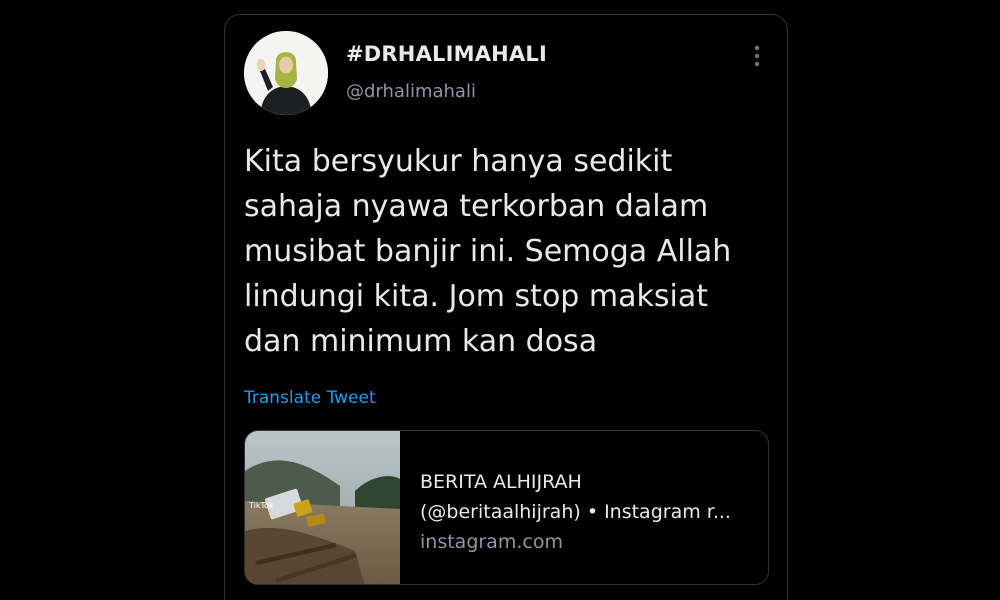 The image size is (1000, 600). I want to click on link-thumbnail: TikTok, so click(322, 507).